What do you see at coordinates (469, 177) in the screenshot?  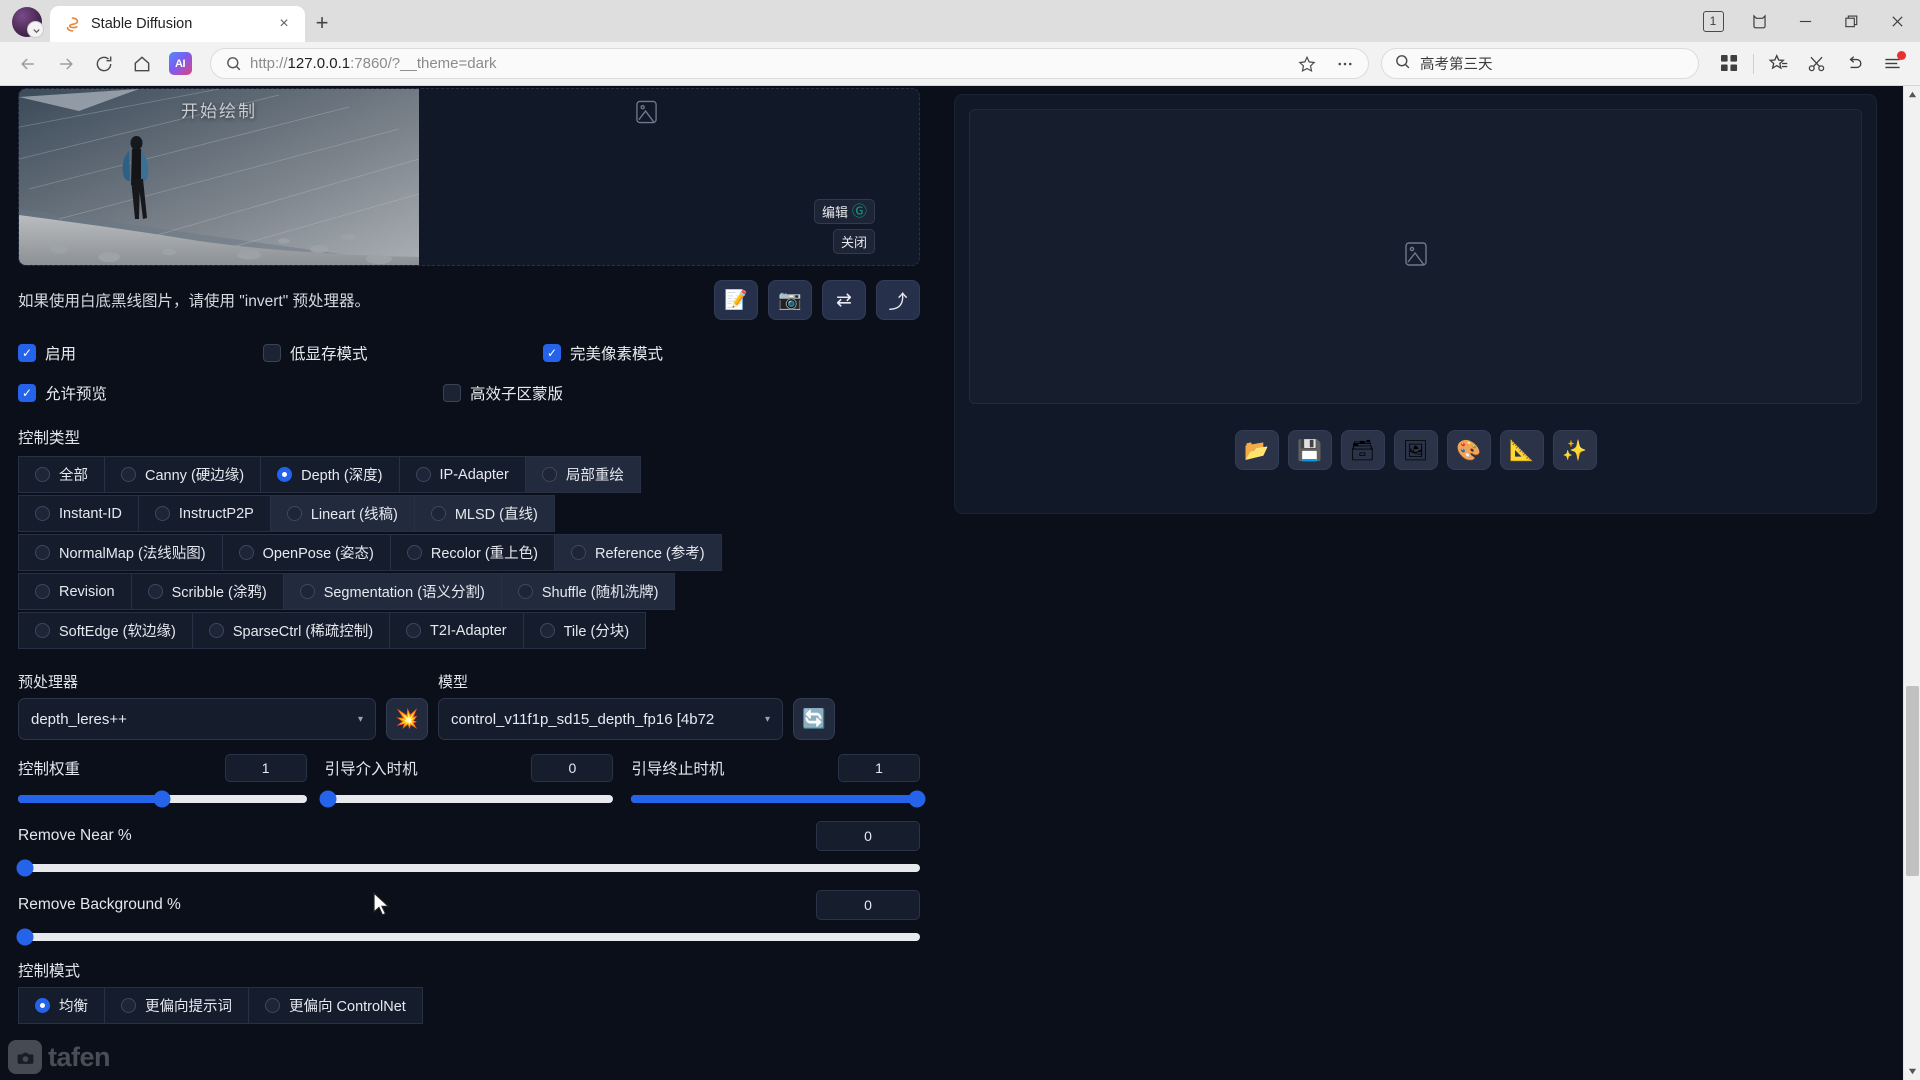 I see `controlnet-image-dropzone: 开始绘制 编辑 Ⓖ 关闭` at bounding box center [469, 177].